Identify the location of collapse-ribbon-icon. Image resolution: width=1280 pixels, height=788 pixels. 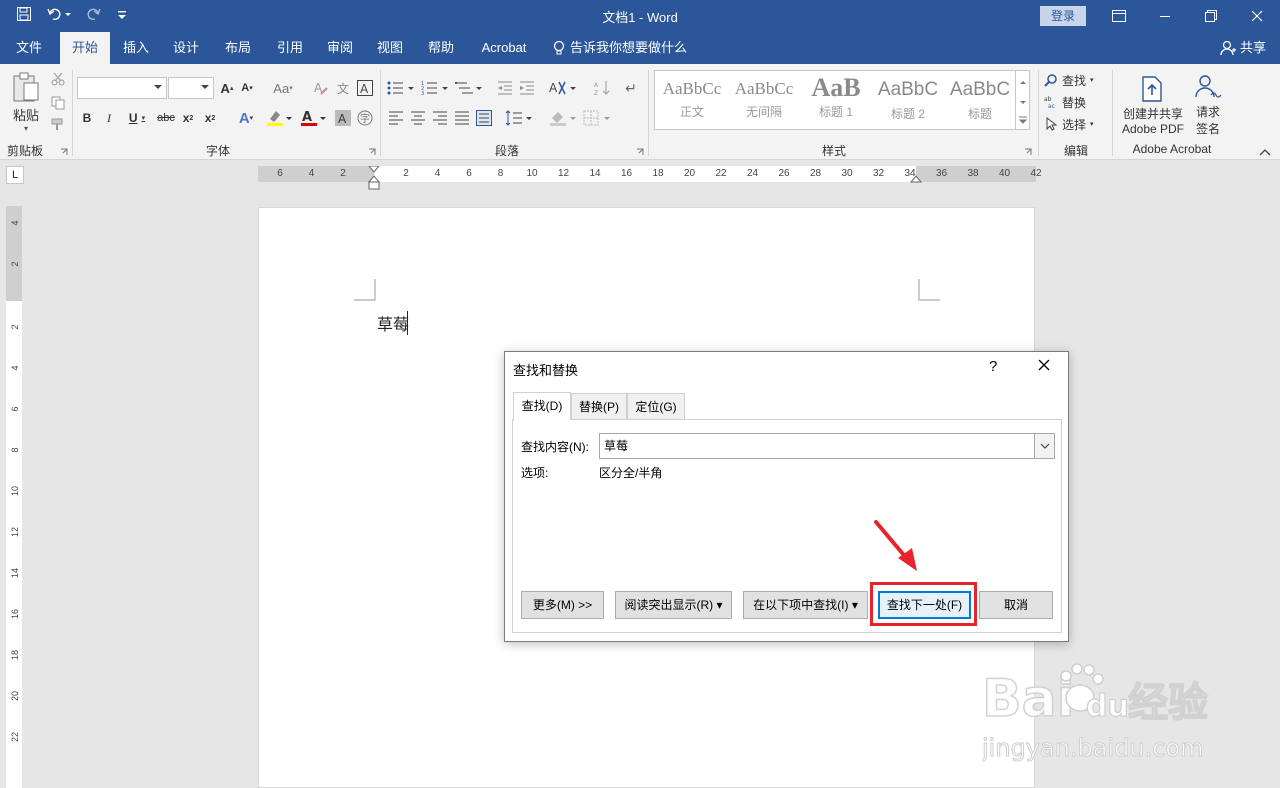
(1265, 152).